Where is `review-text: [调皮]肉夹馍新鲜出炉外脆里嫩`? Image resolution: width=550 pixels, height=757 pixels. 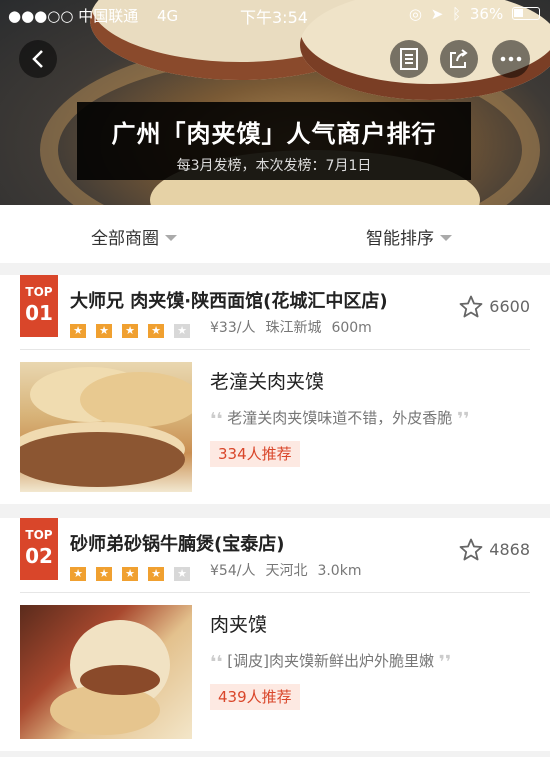
review-text: [调皮]肉夹馍新鲜出炉外脆里嫩 is located at coordinates (330, 661).